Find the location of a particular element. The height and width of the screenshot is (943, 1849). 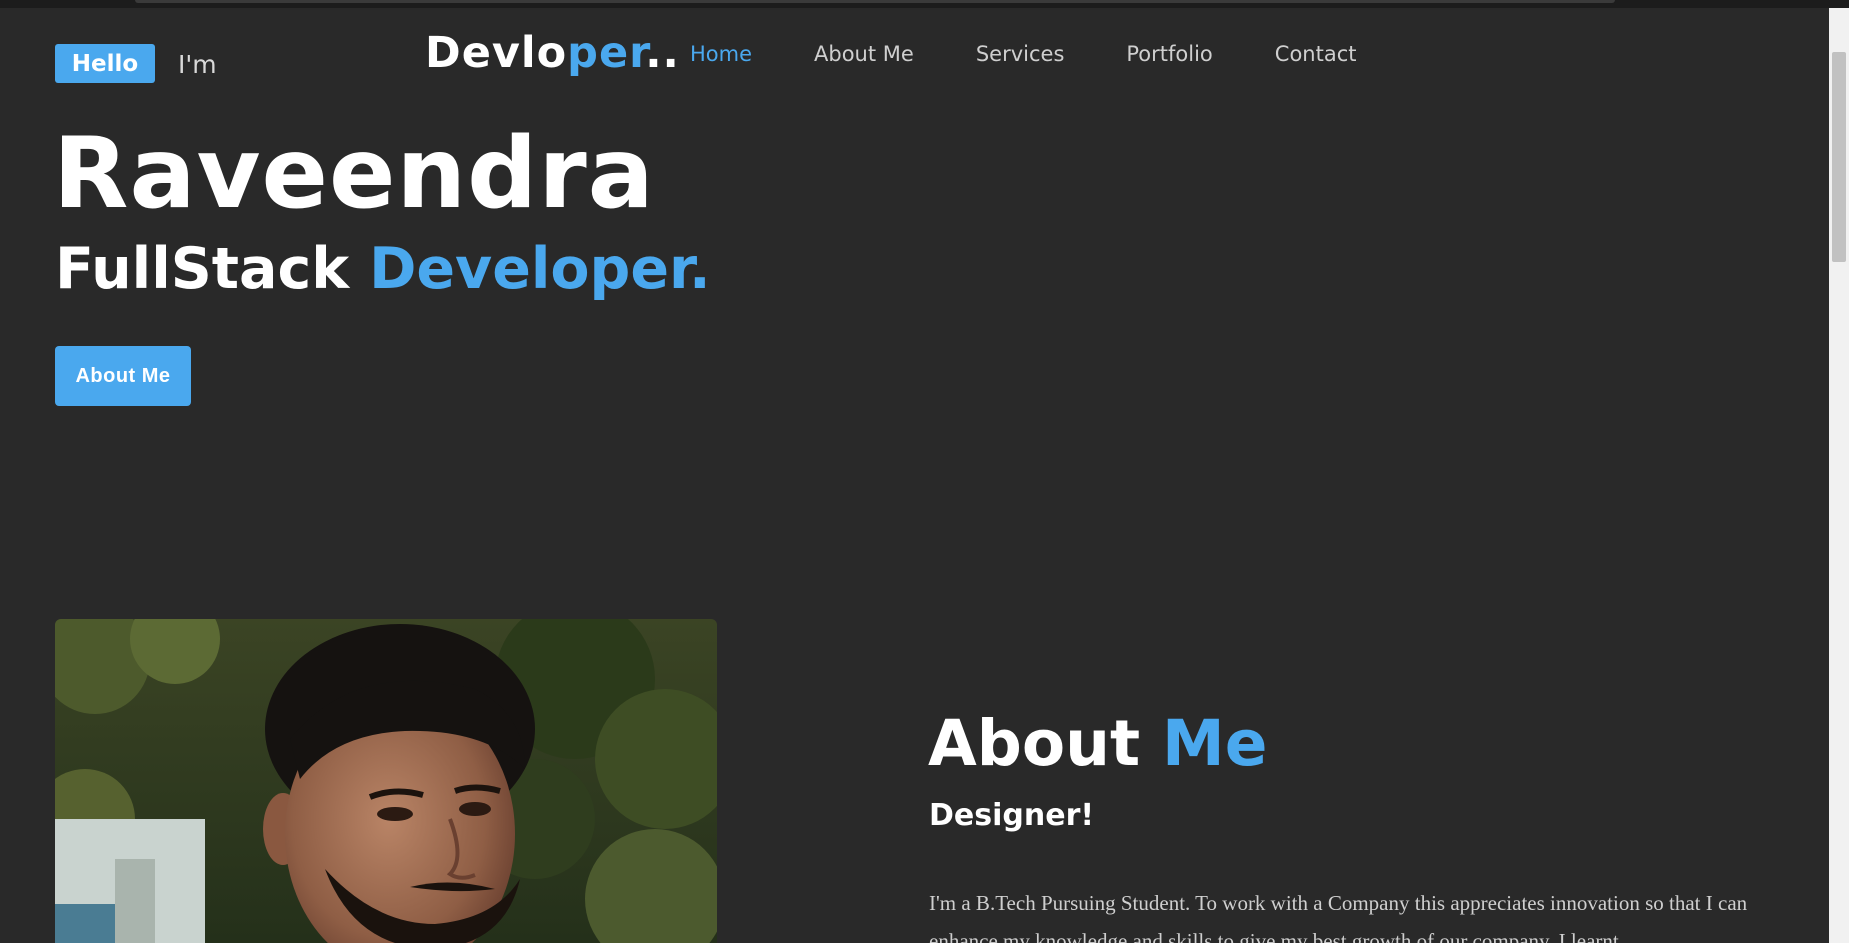

nav-link-home: Home is located at coordinates (721, 54).